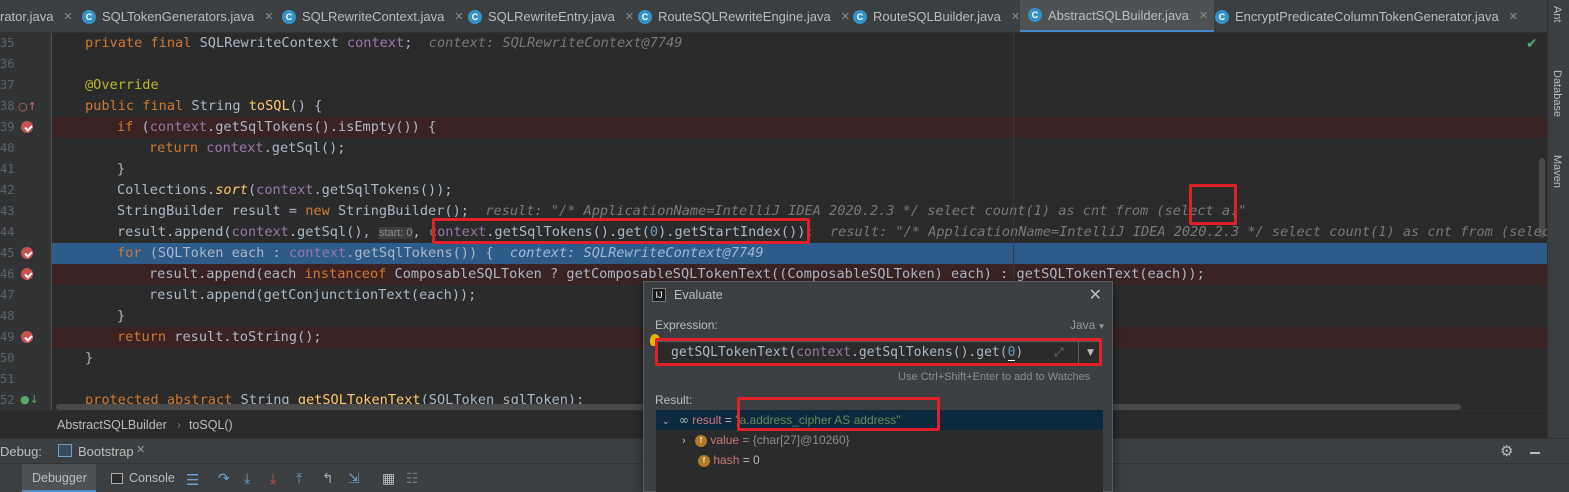  What do you see at coordinates (152, 478) in the screenshot?
I see `tab-console: Console` at bounding box center [152, 478].